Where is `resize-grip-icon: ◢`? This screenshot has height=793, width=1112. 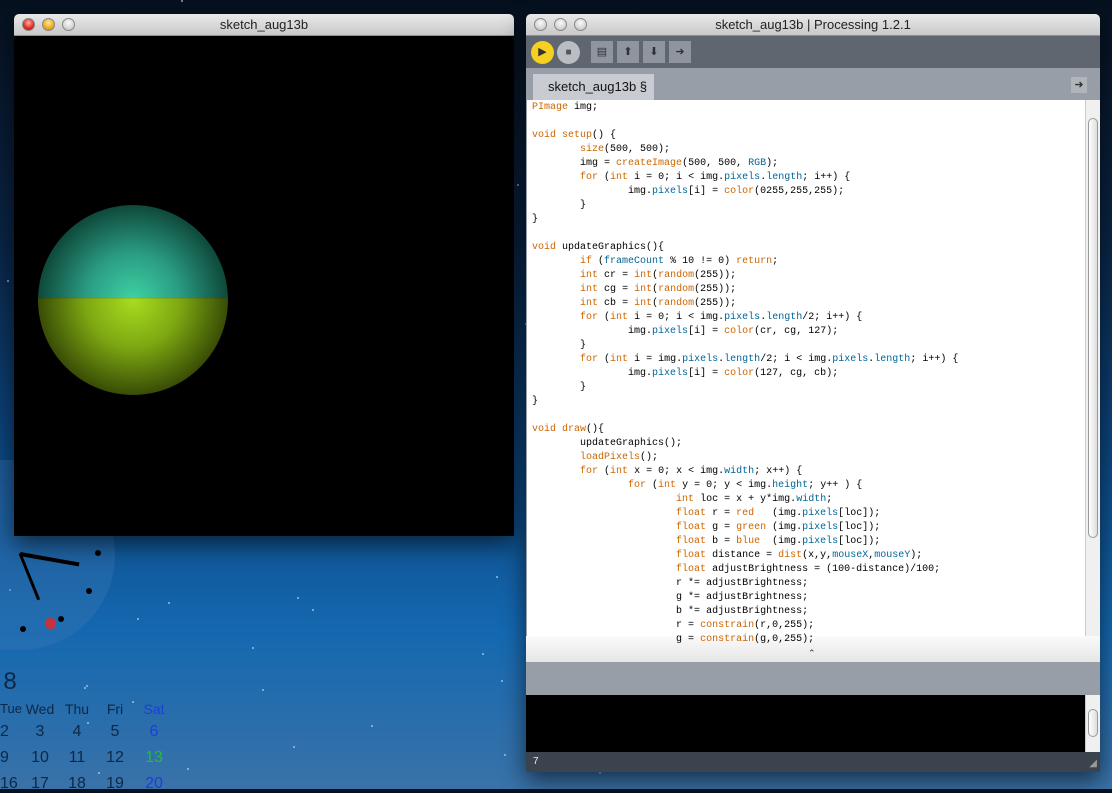 resize-grip-icon: ◢ is located at coordinates (1093, 764).